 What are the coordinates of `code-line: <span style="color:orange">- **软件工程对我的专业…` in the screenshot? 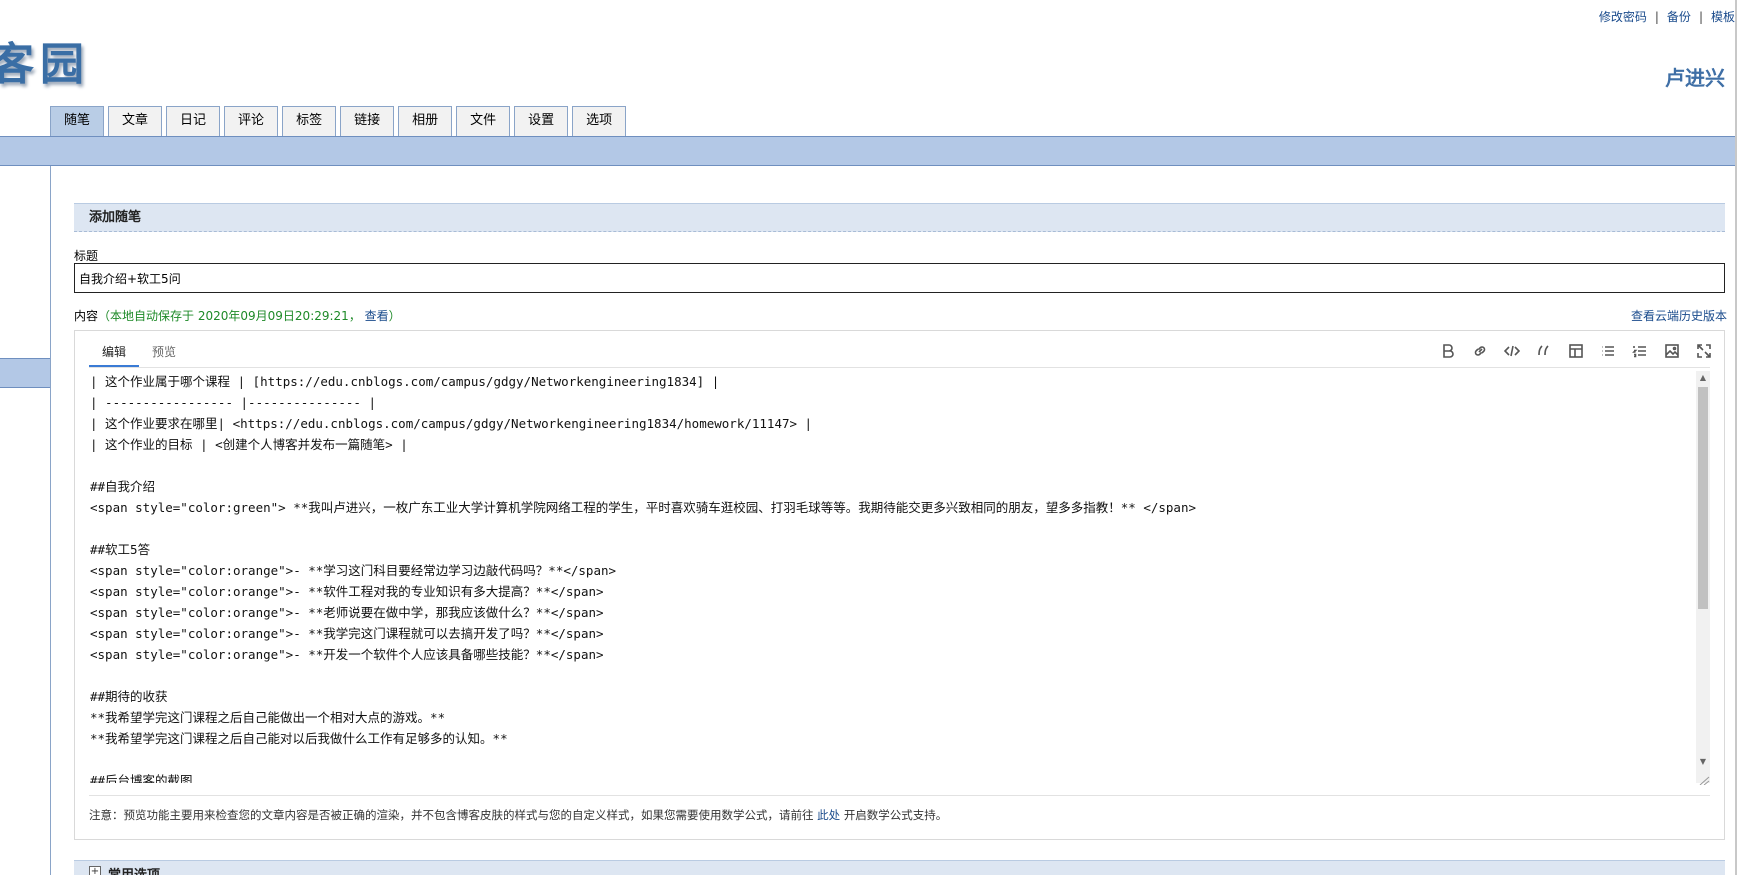 It's located at (347, 591).